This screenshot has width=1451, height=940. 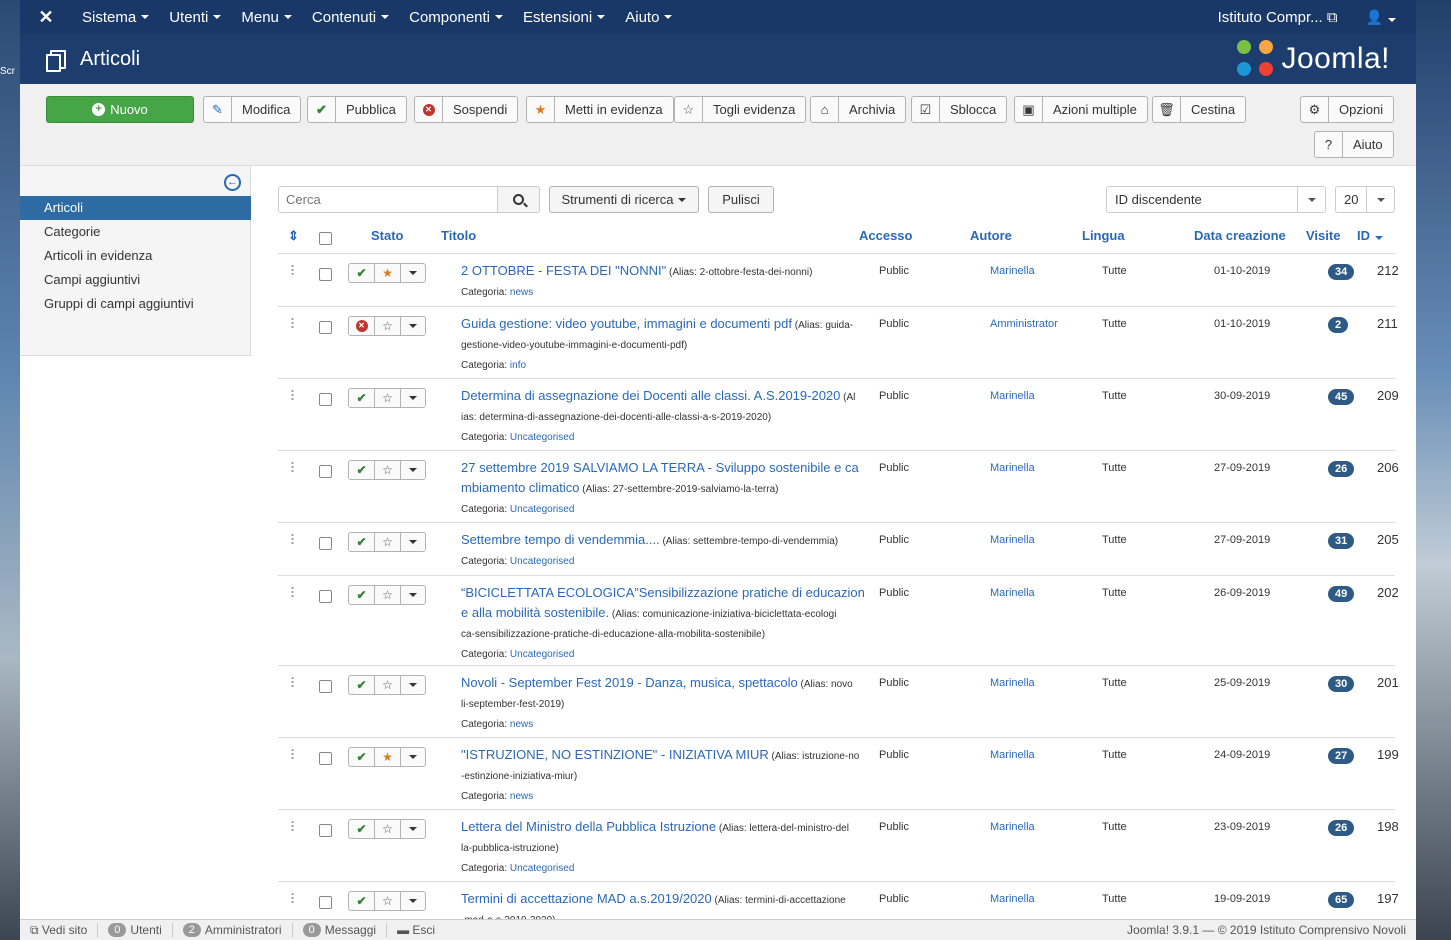 I want to click on new-button: + Nuovo, so click(x=120, y=109).